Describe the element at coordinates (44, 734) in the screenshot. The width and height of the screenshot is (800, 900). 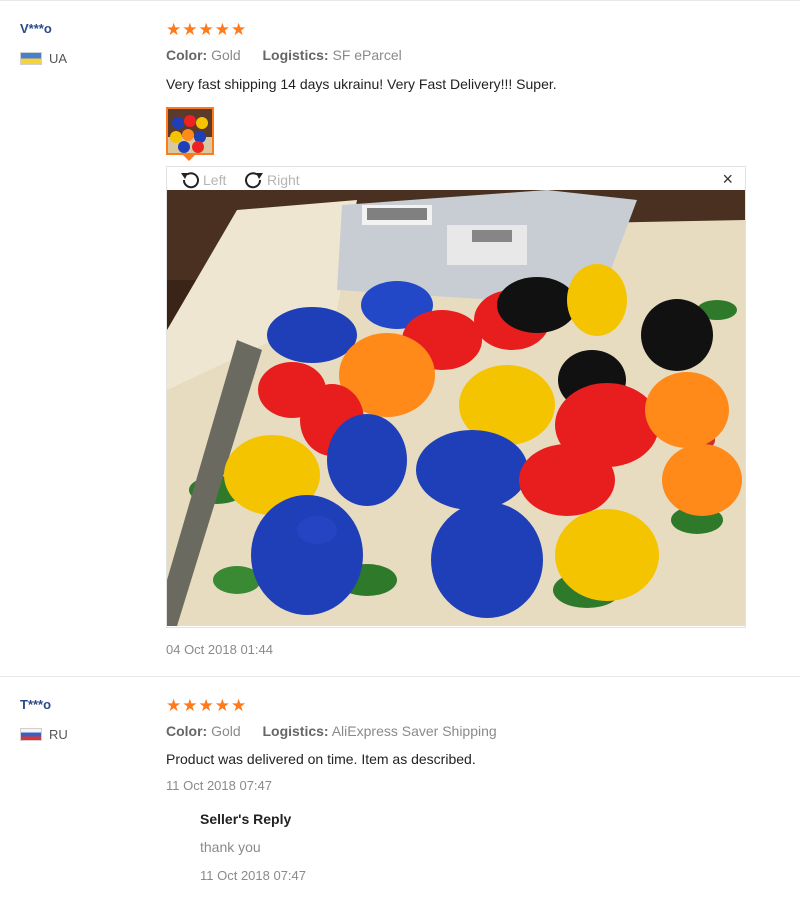
I see `reviewer-country: RU` at that location.